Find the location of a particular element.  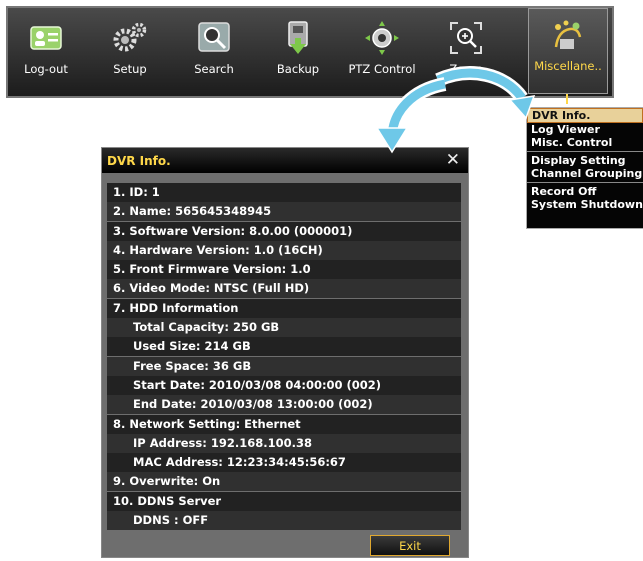

logout-label: Log-out is located at coordinates (46, 69).